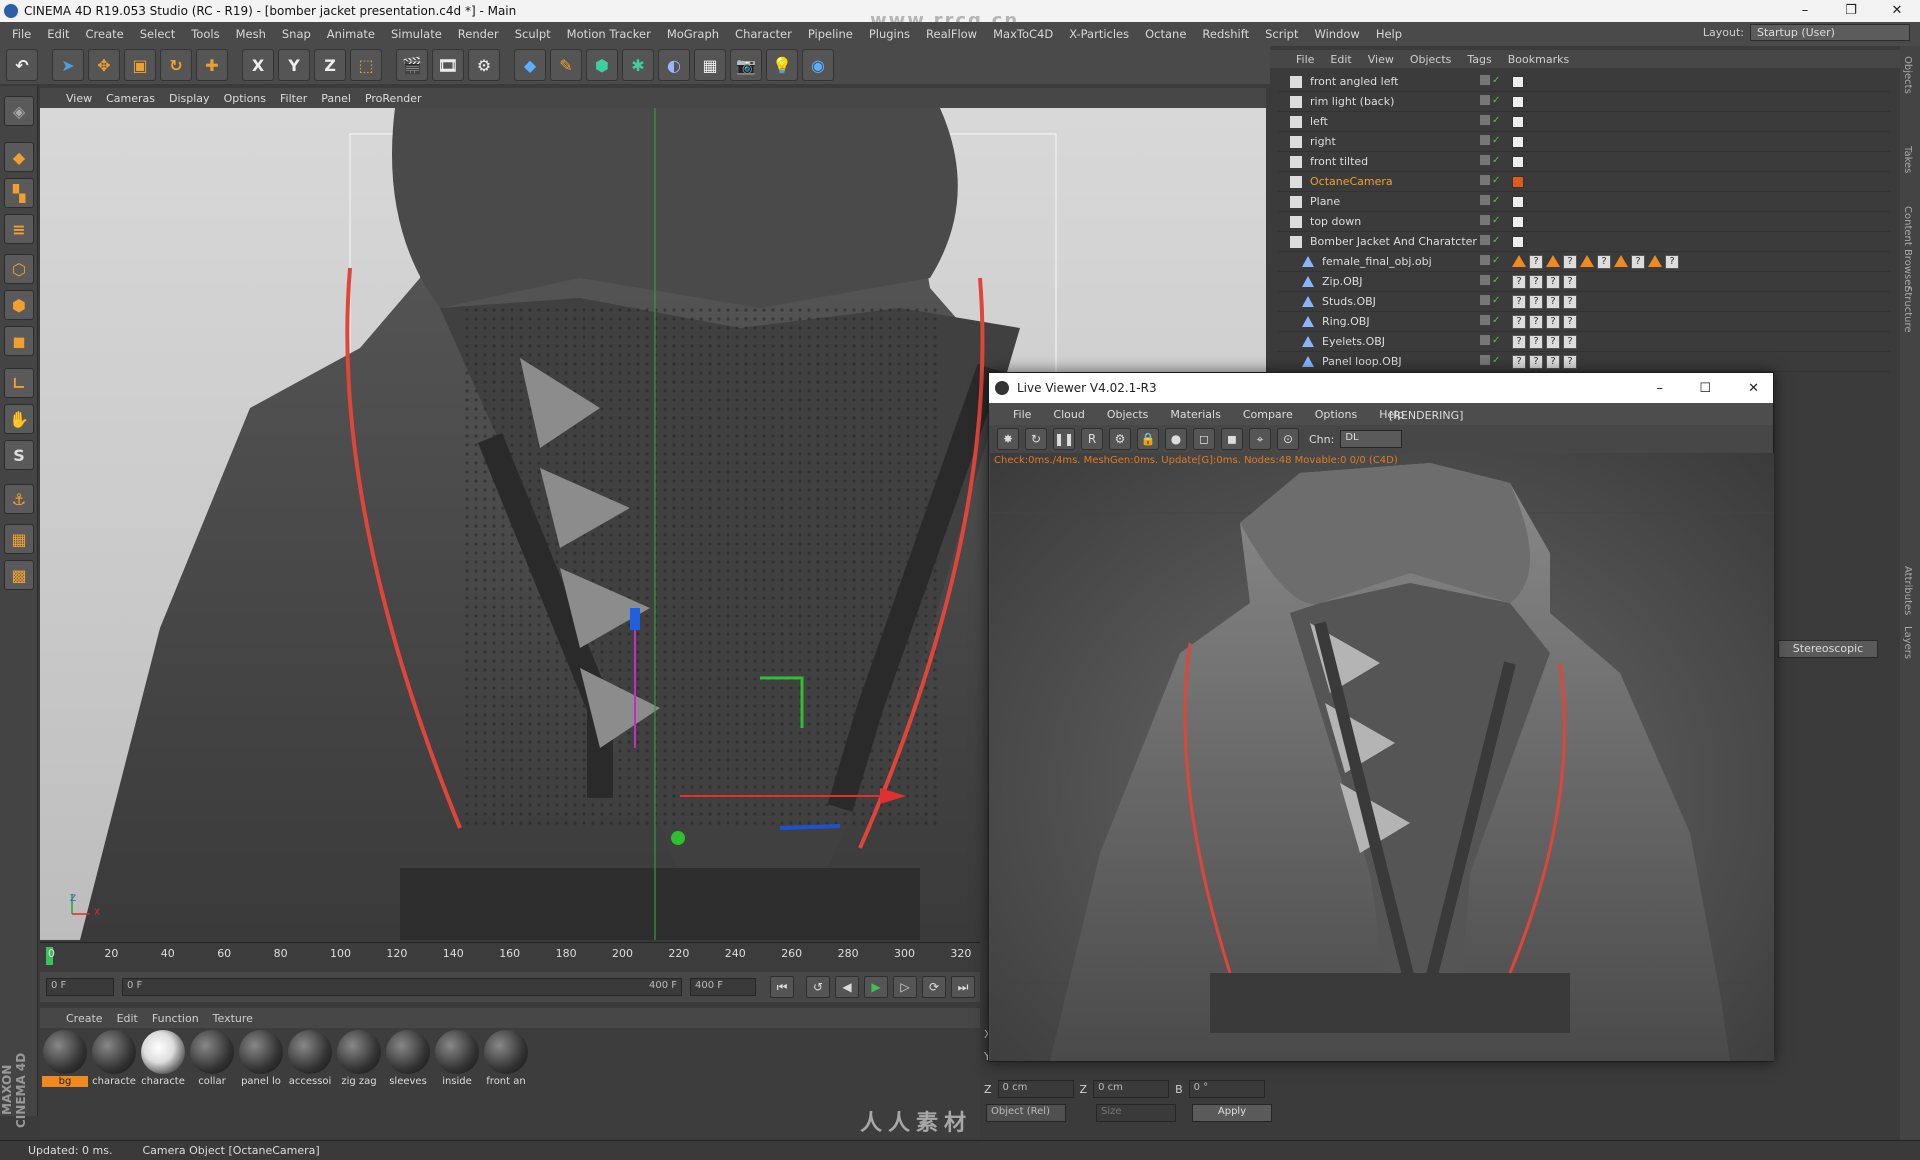 The image size is (1920, 1160). I want to click on render-view-icon: 🎬, so click(412, 65).